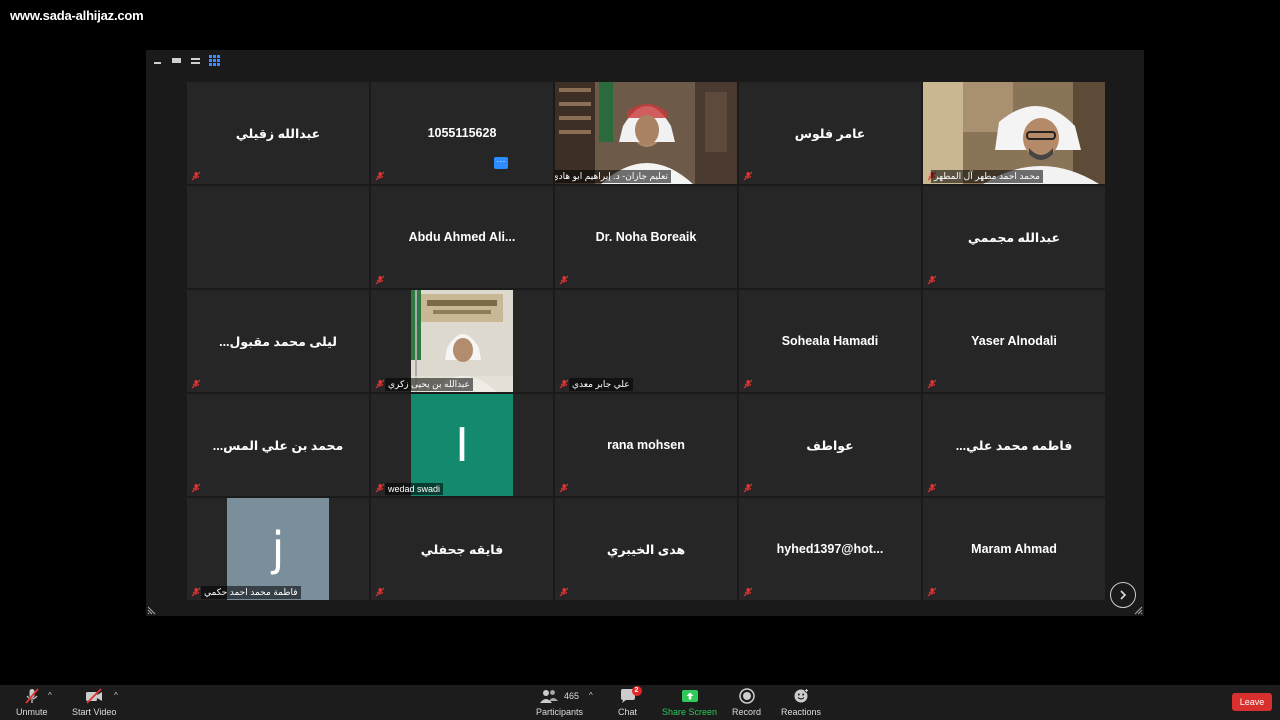 The image size is (1280, 720). I want to click on leave-button: Leave, so click(1252, 702).